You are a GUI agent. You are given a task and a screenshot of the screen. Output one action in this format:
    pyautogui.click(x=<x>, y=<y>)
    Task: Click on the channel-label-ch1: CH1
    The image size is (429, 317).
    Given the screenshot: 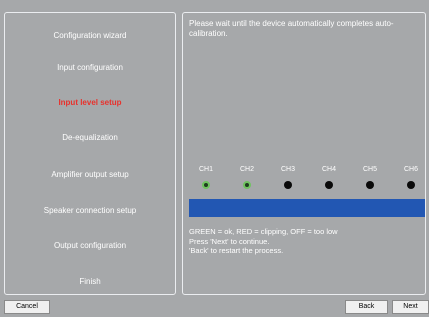 What is the action you would take?
    pyautogui.click(x=205, y=169)
    